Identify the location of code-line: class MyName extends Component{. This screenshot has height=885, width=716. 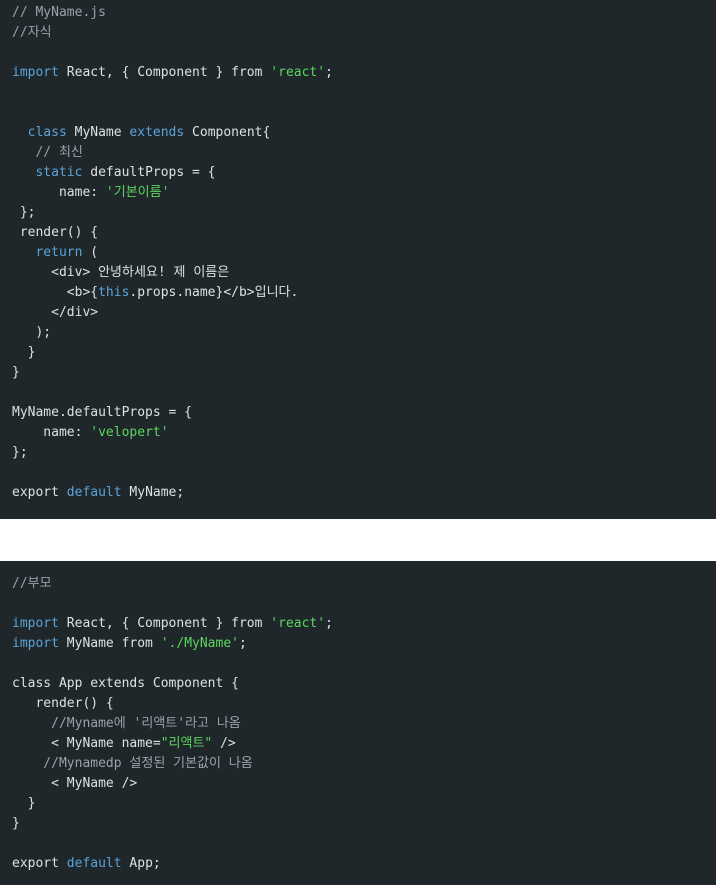
(364, 133).